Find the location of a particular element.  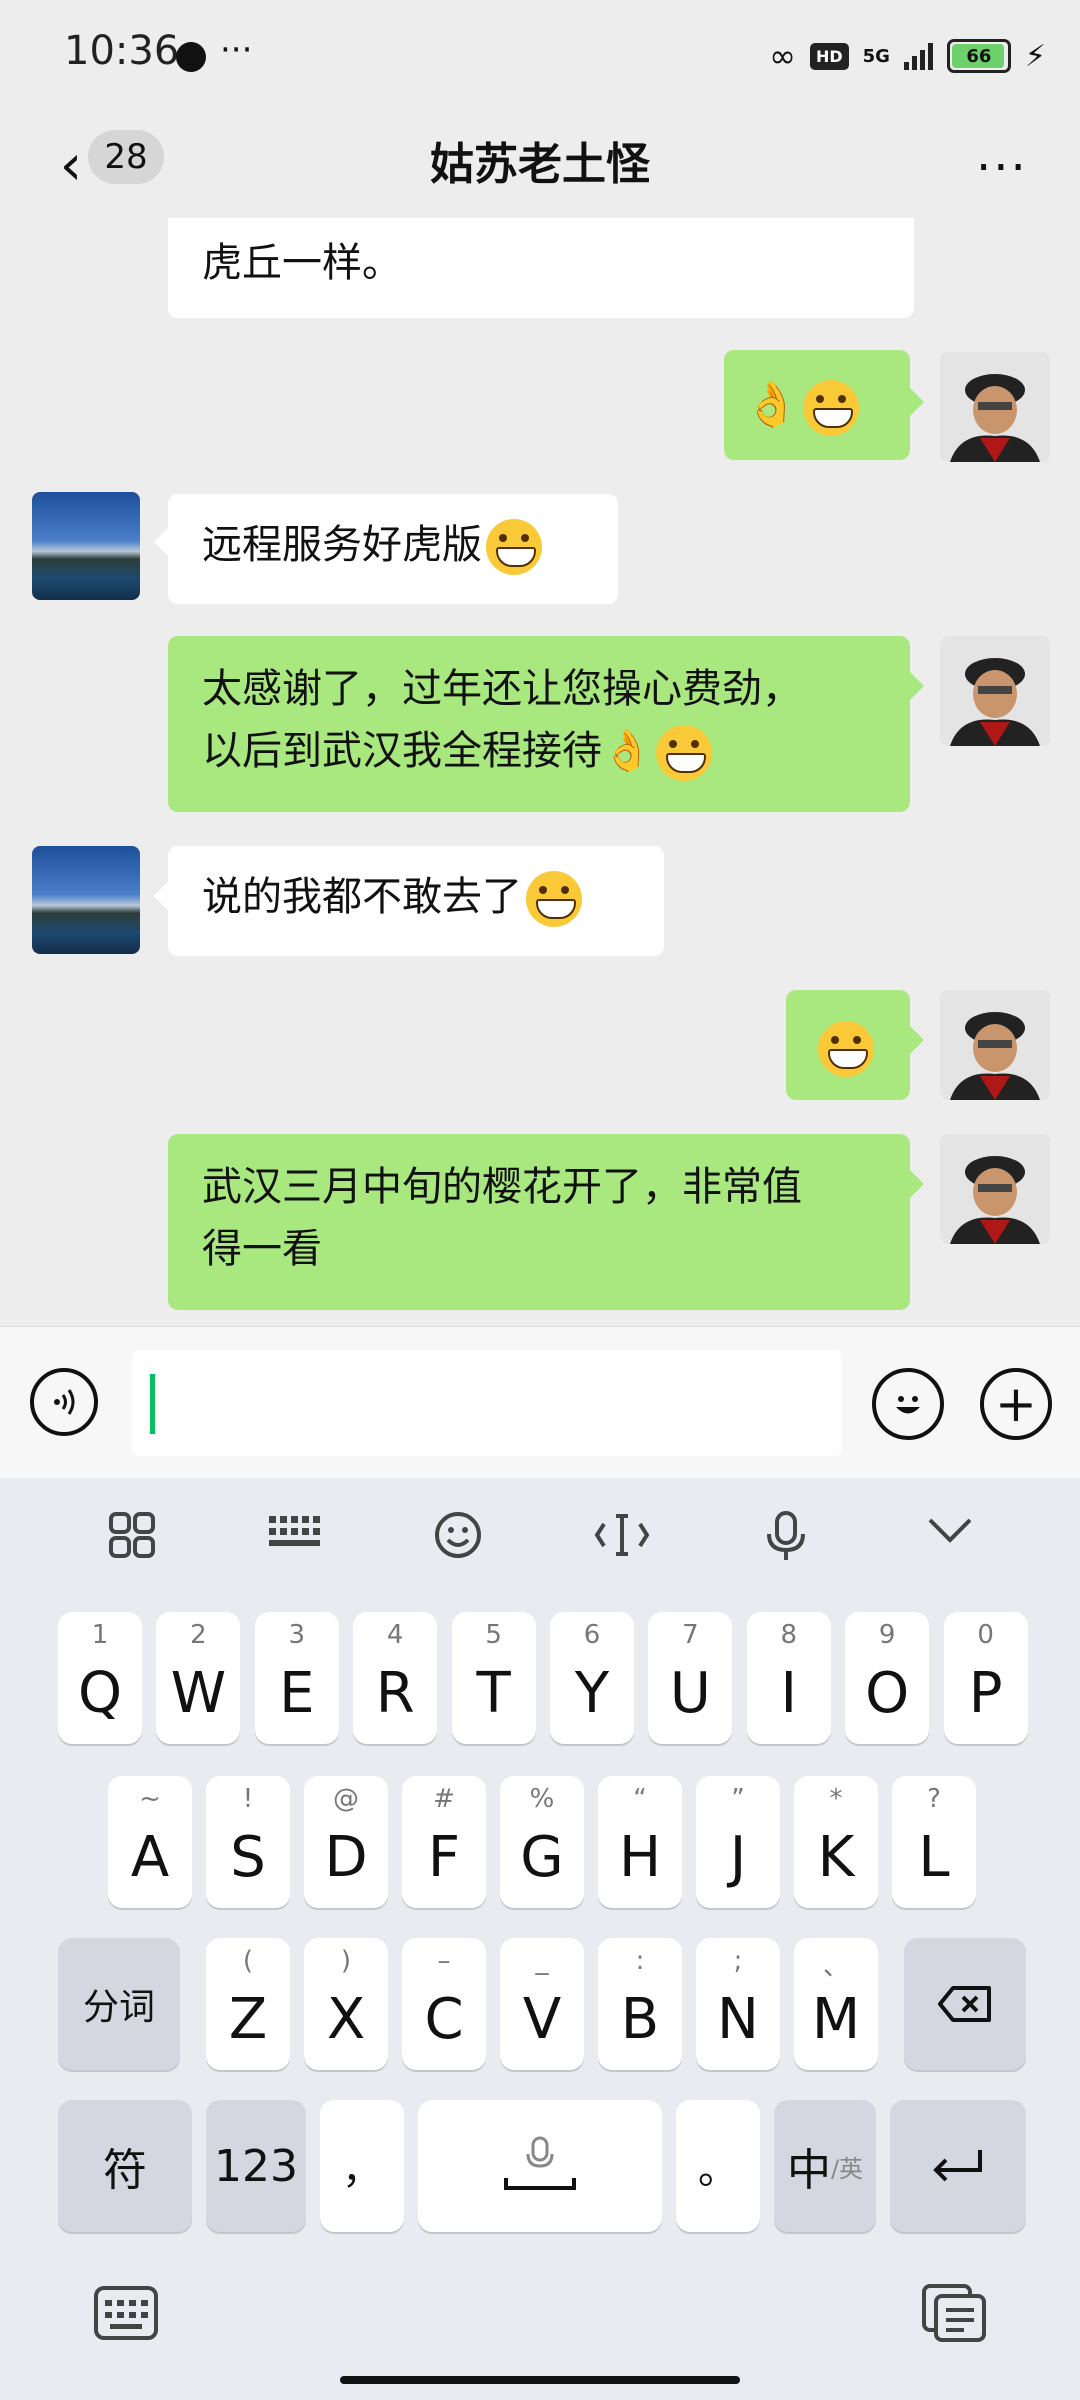

key-m: 、 M is located at coordinates (836, 2004).